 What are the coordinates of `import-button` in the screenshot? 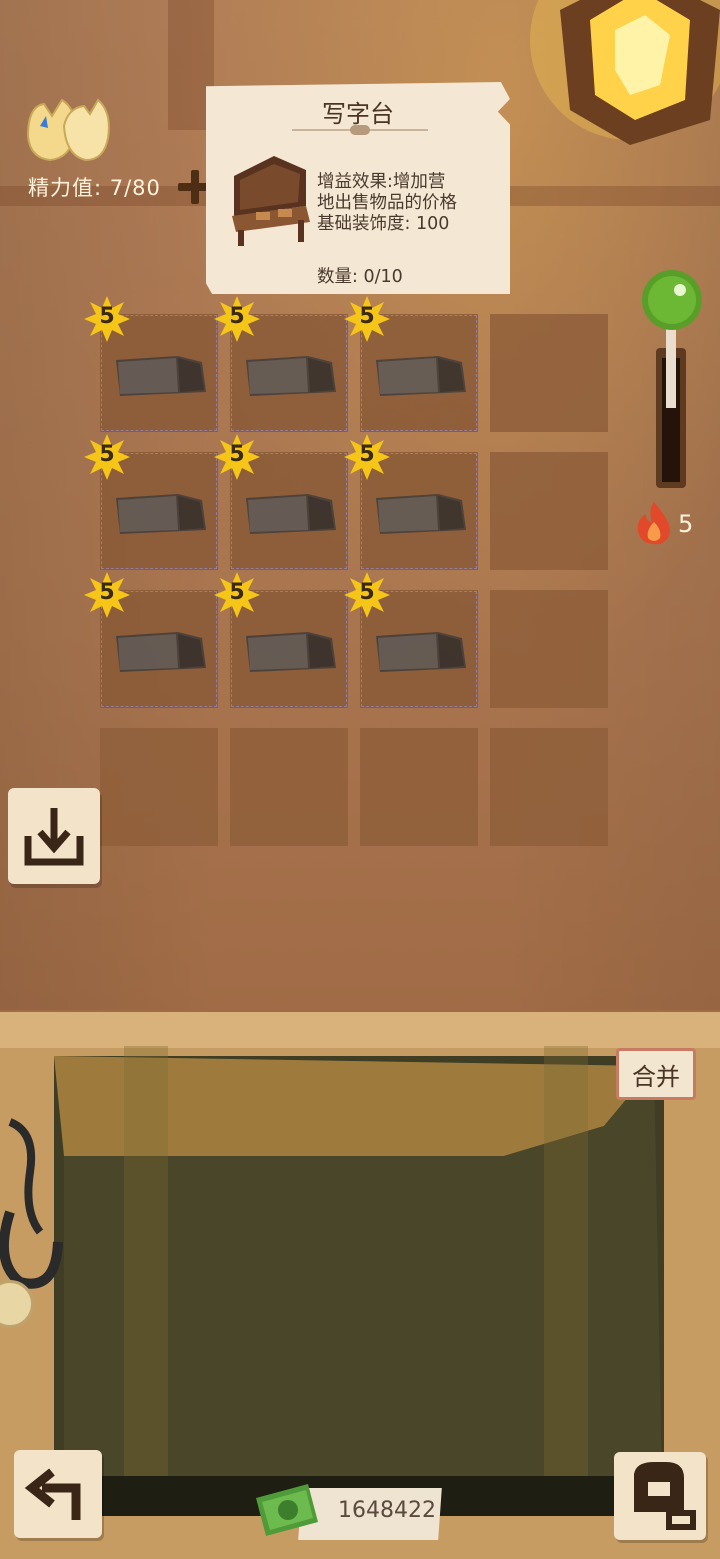 It's located at (54, 836).